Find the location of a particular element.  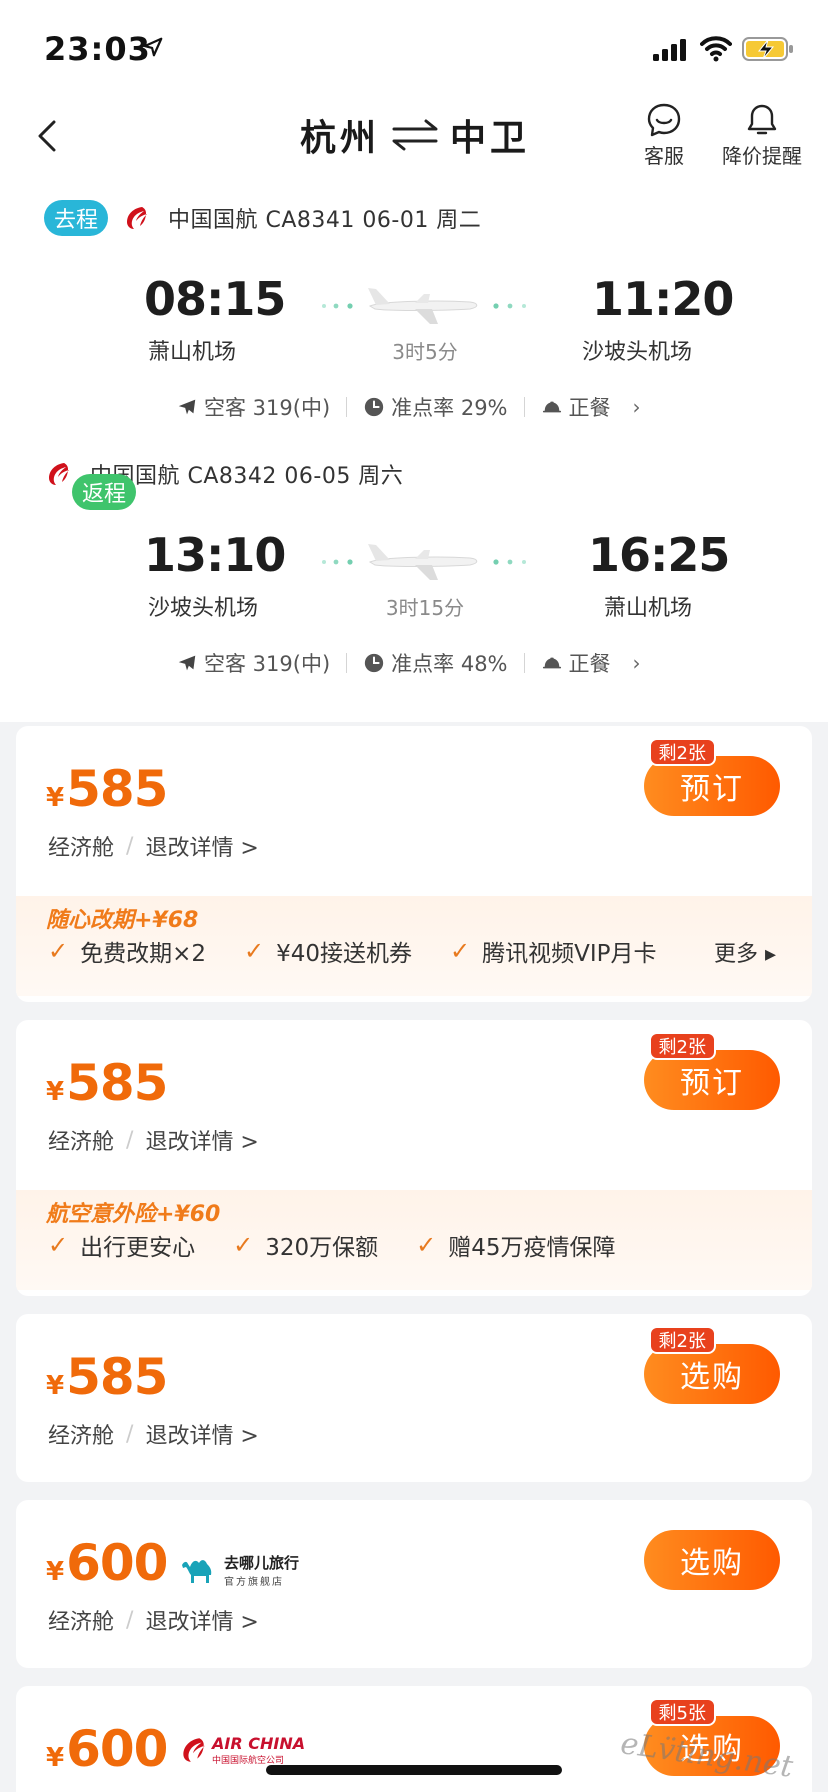

addon-bundle: 航空意外险+¥60 ✓ 出行更安心 ✓ 320万保额 ✓ 赠45万疫情保障 is located at coordinates (414, 1240).